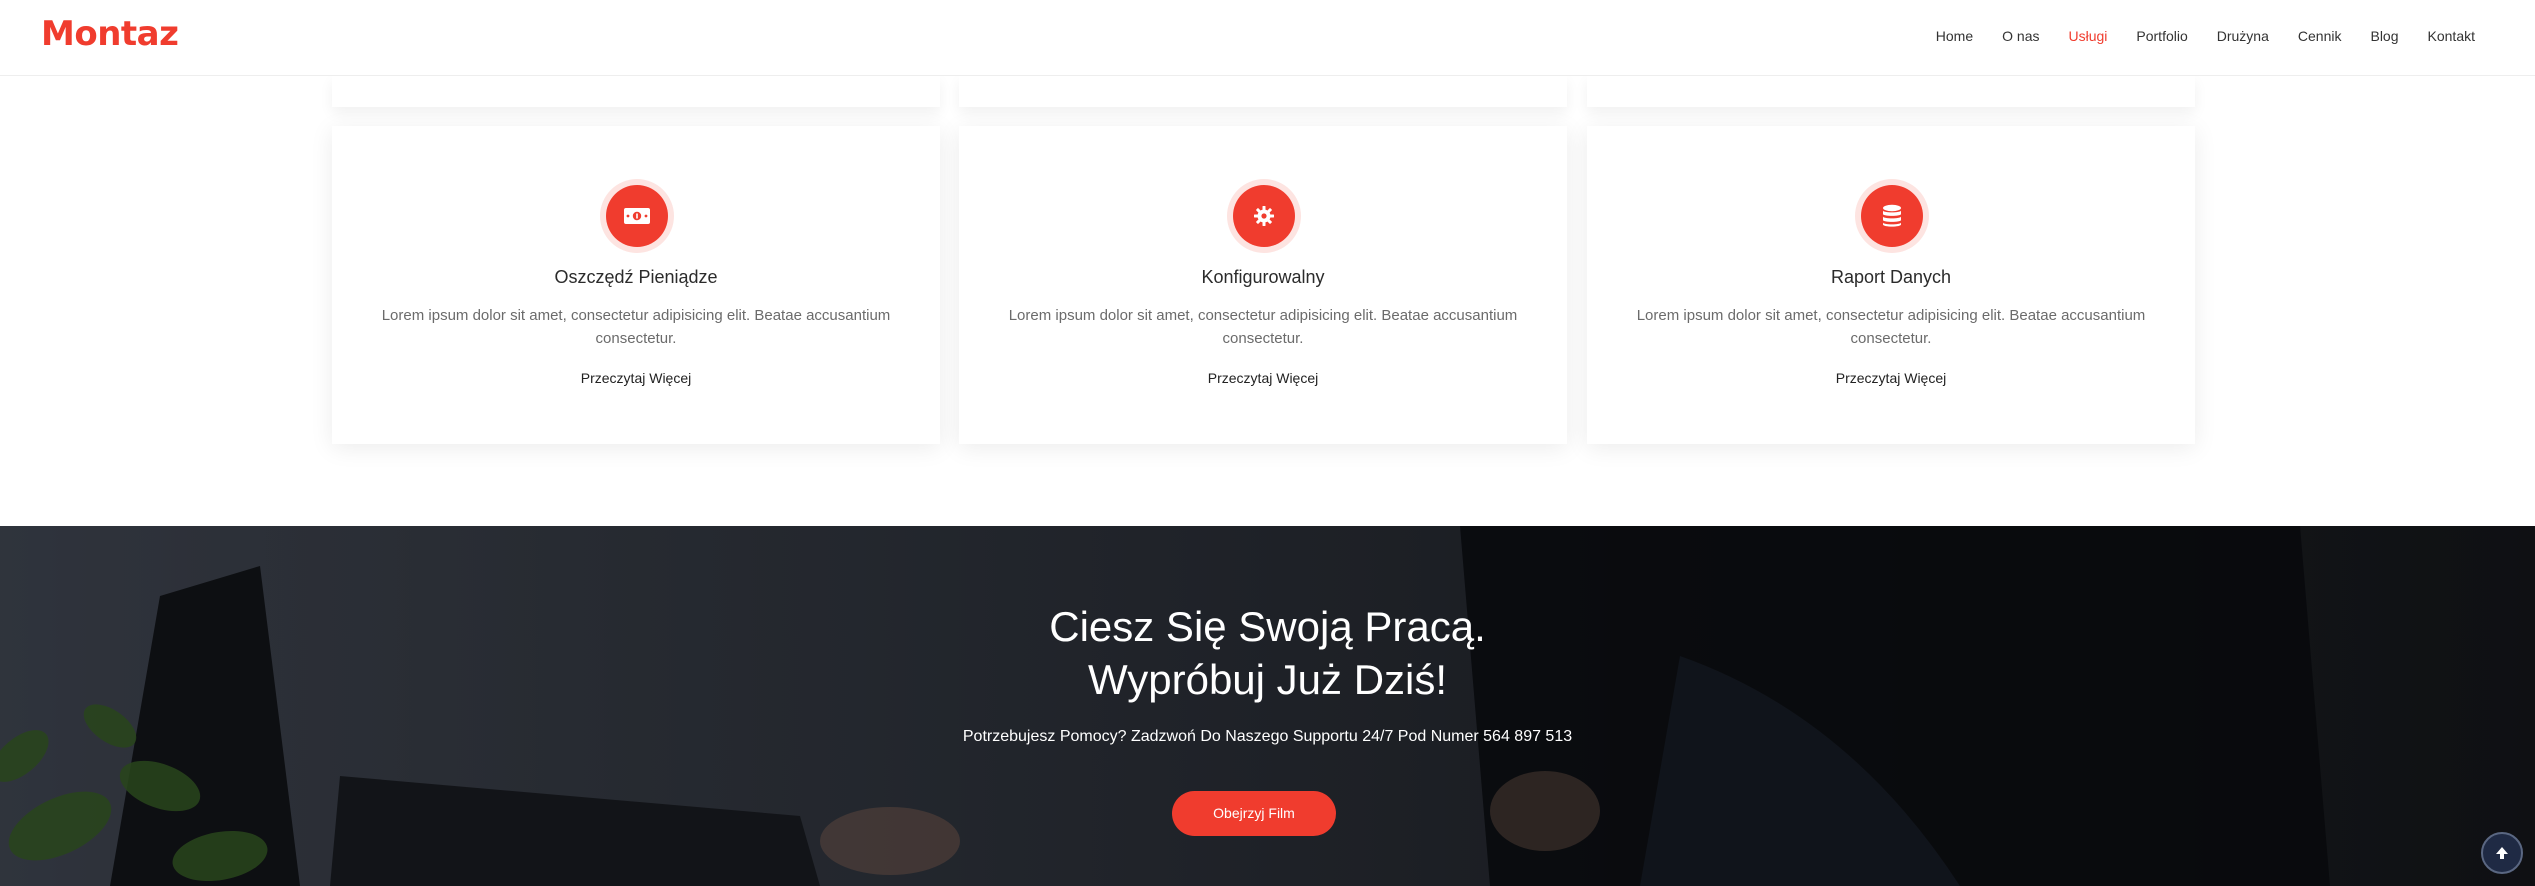 This screenshot has height=886, width=2535. What do you see at coordinates (1267, 679) in the screenshot?
I see `hero-title-line2: Wypróbuj Już Dziś!` at bounding box center [1267, 679].